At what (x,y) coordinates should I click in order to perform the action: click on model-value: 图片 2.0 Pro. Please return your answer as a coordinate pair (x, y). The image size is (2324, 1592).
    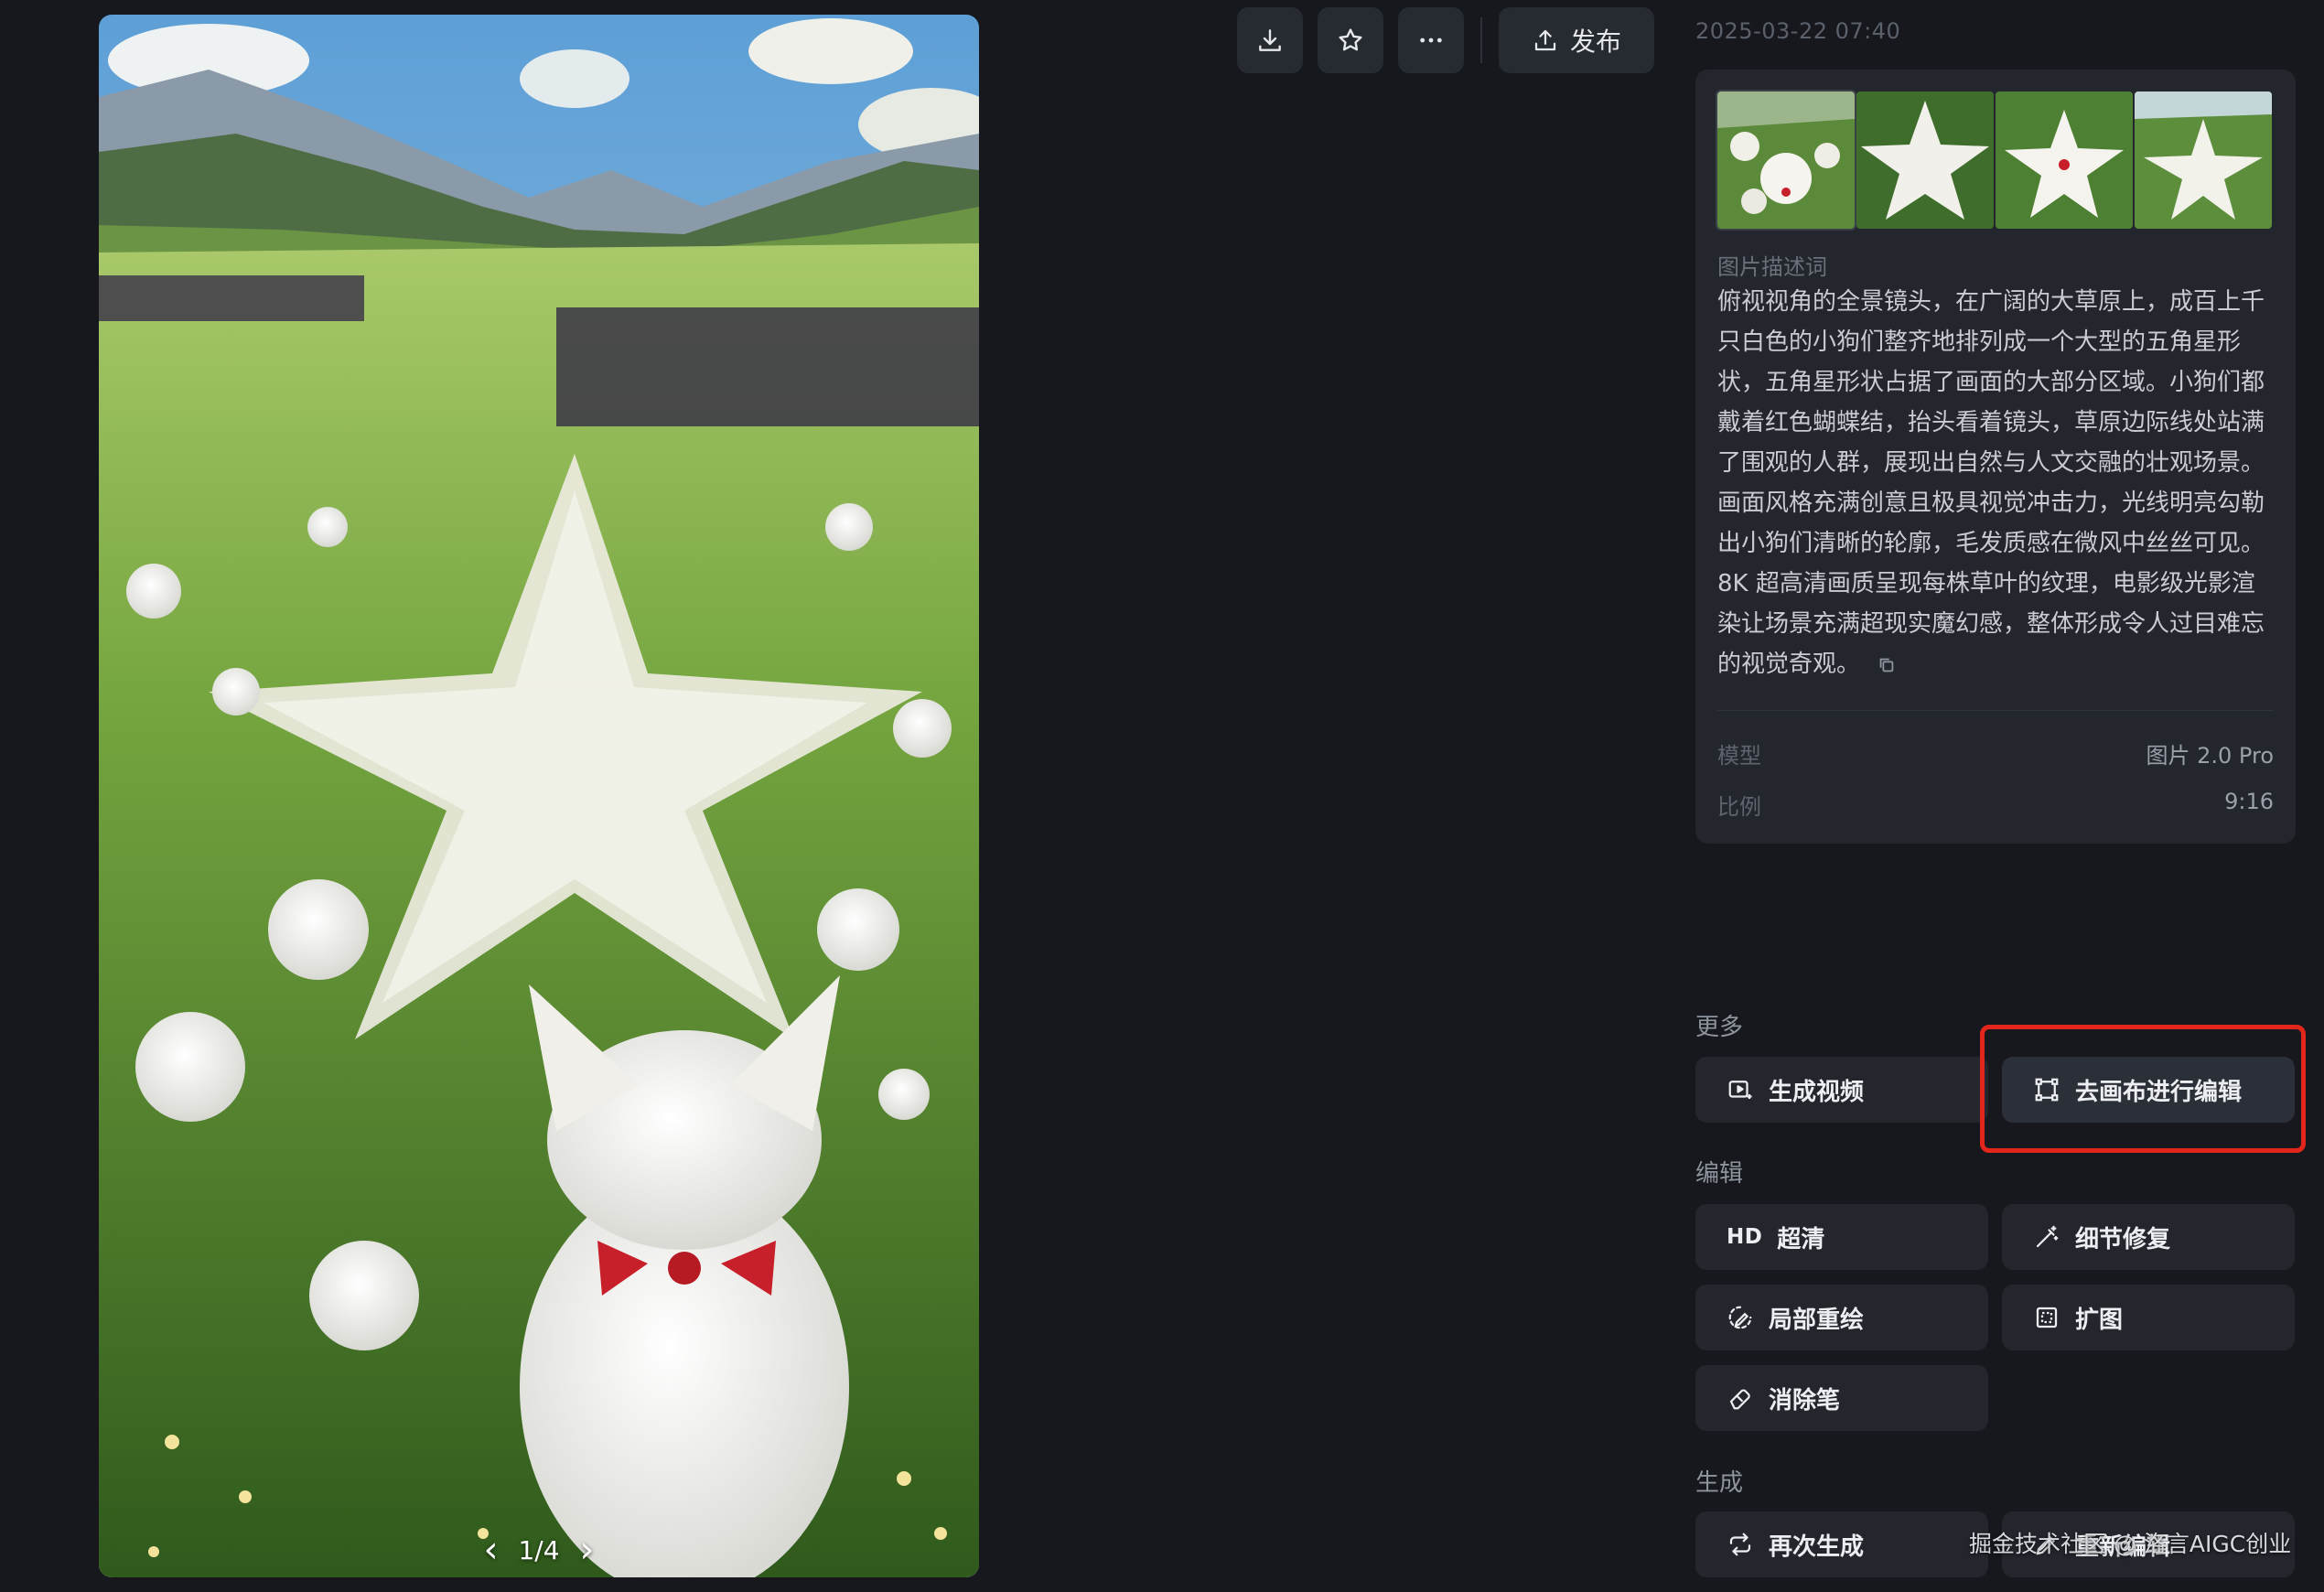
    Looking at the image, I should click on (2210, 756).